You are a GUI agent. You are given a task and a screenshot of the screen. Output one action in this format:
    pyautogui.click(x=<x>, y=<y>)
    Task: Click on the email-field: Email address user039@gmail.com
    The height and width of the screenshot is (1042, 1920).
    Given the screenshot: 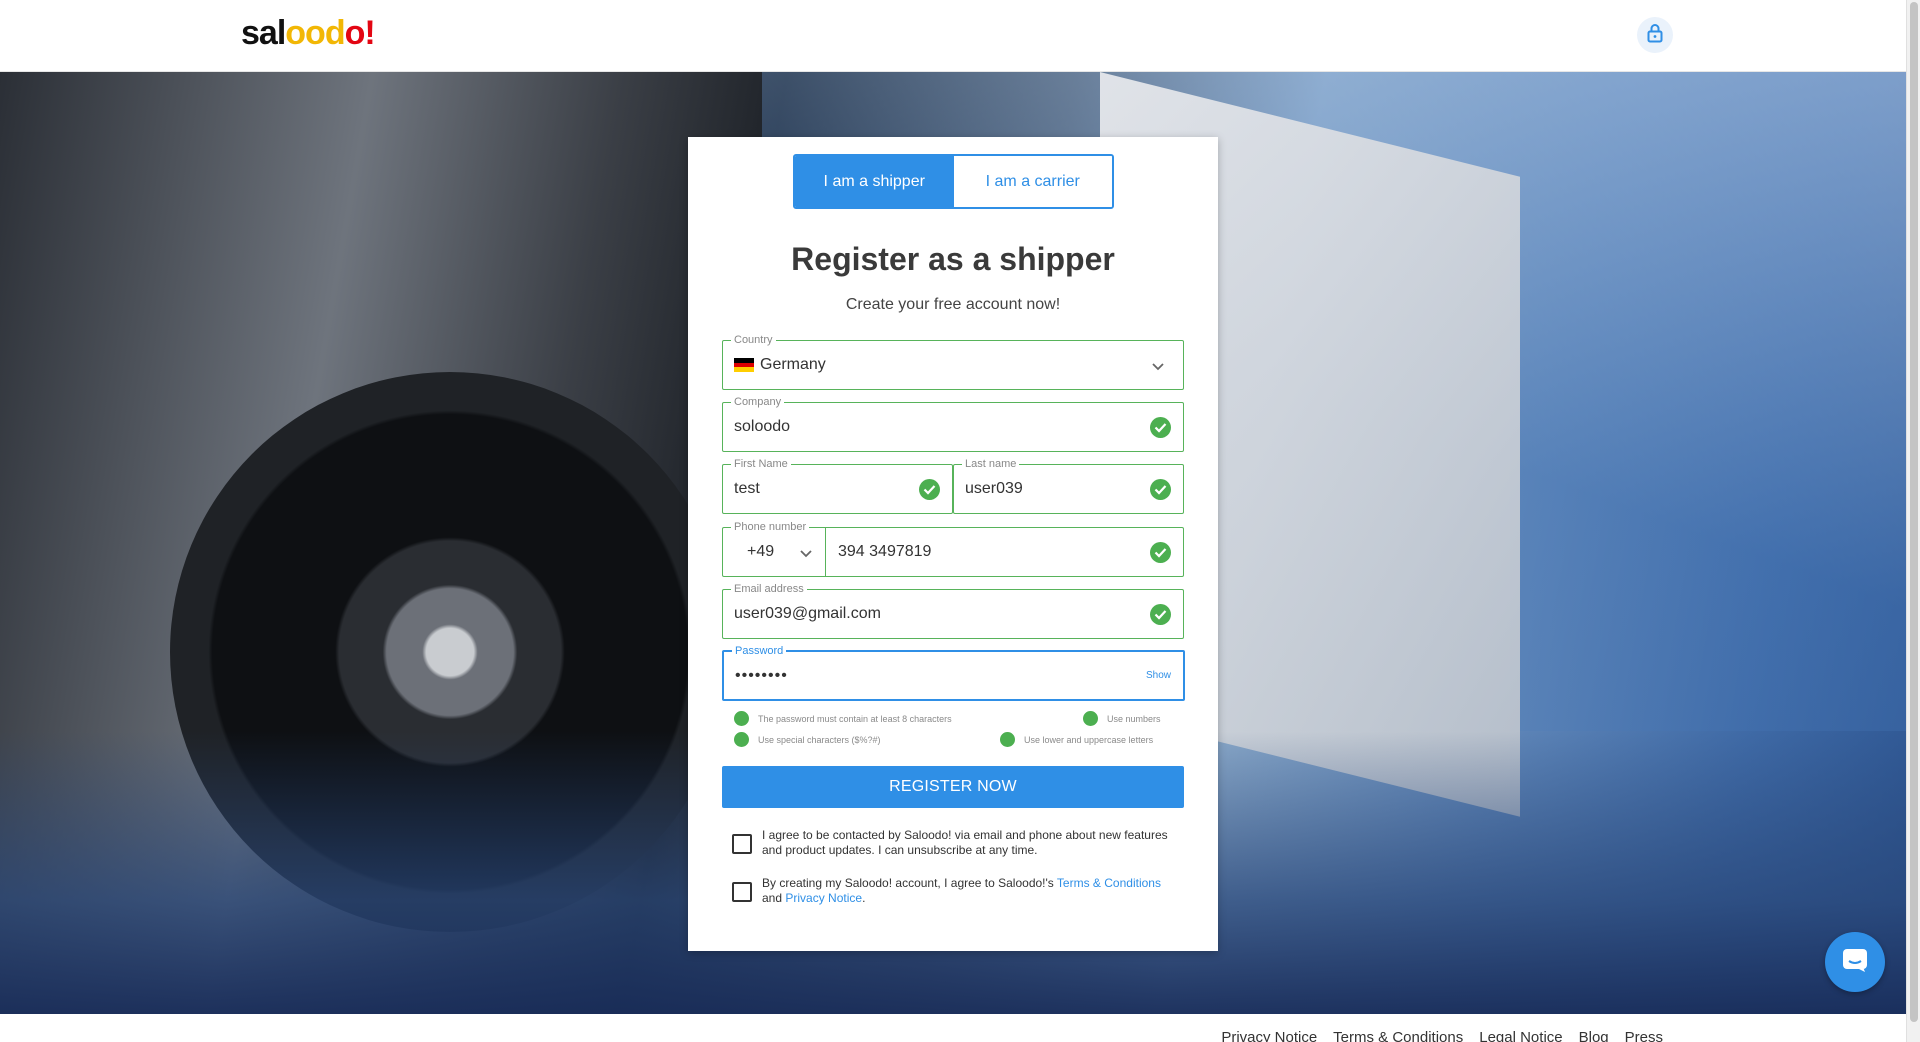 What is the action you would take?
    pyautogui.click(x=953, y=610)
    